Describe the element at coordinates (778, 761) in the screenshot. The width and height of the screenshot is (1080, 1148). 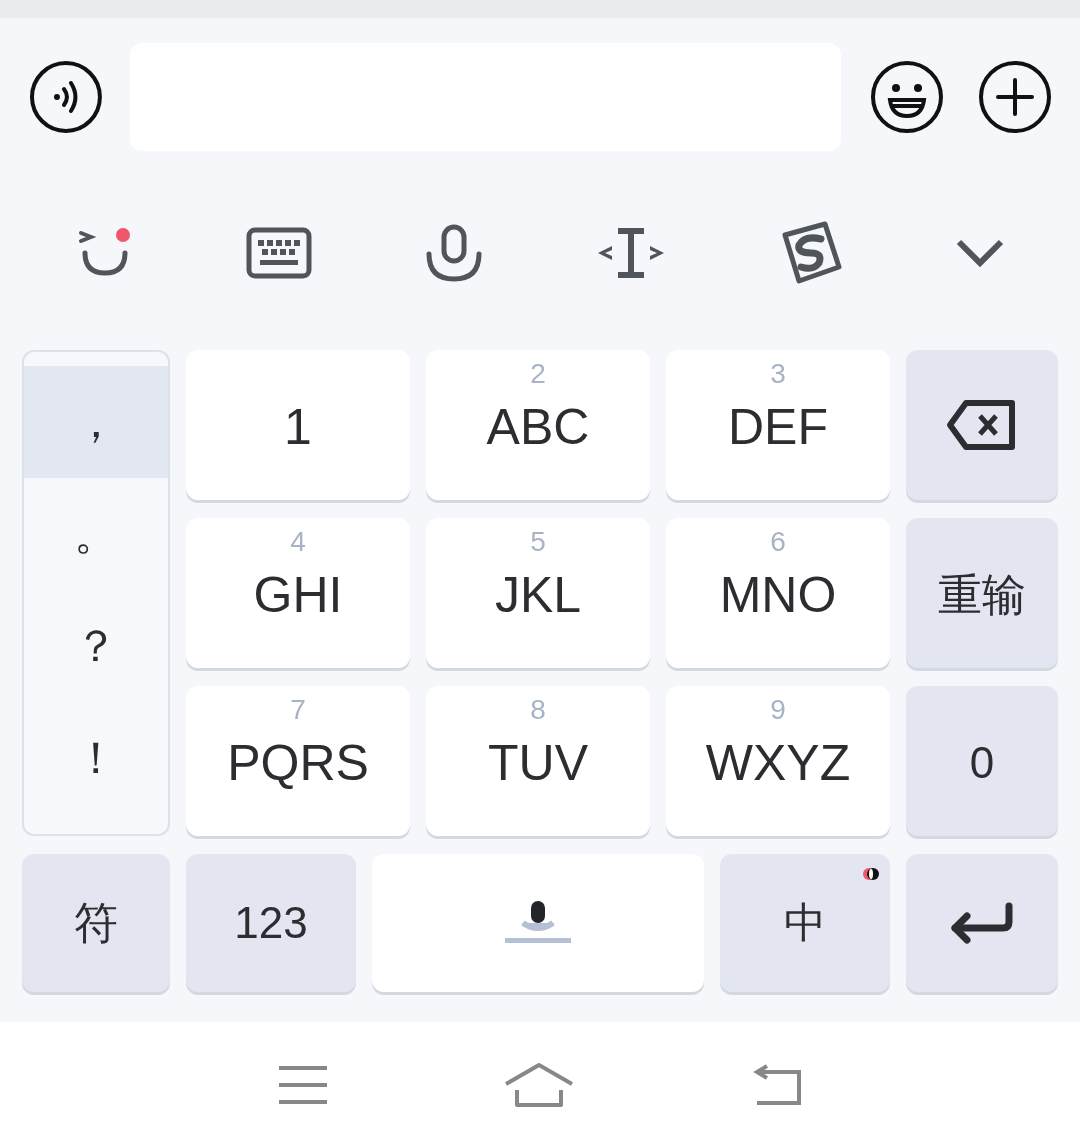
I see `keypad-key: 9 WXYZ` at that location.